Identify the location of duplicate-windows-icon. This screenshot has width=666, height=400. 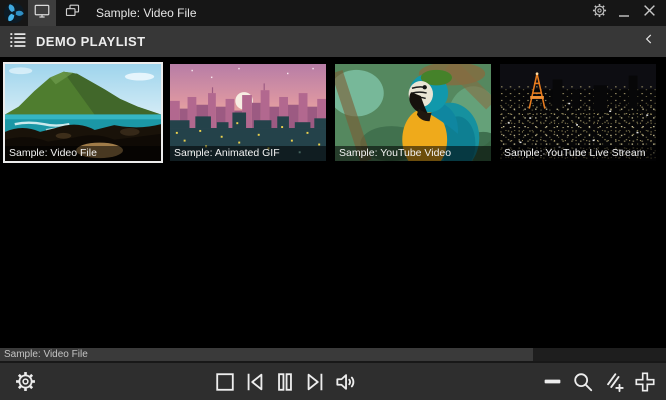
(72, 13).